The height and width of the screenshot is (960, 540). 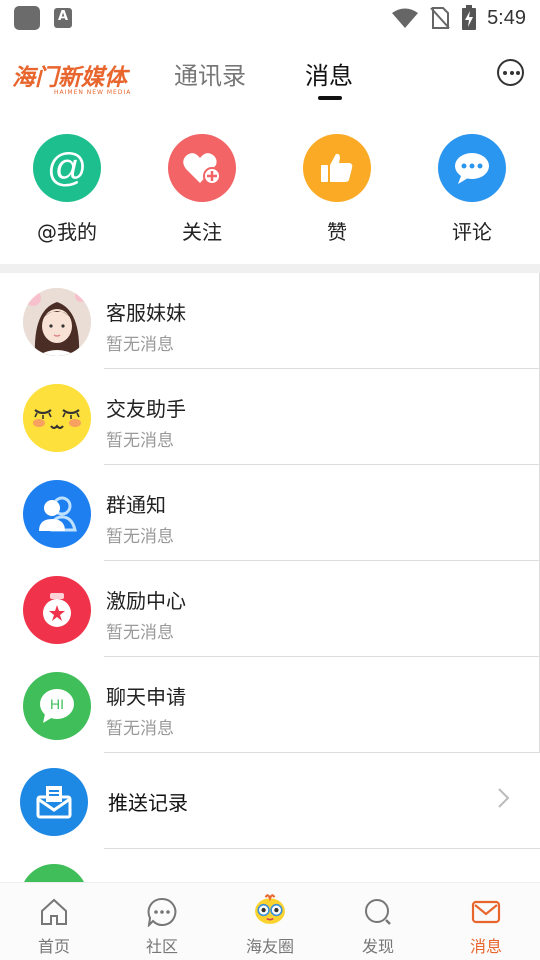 I want to click on nav-label: 海友圈, so click(x=269, y=946).